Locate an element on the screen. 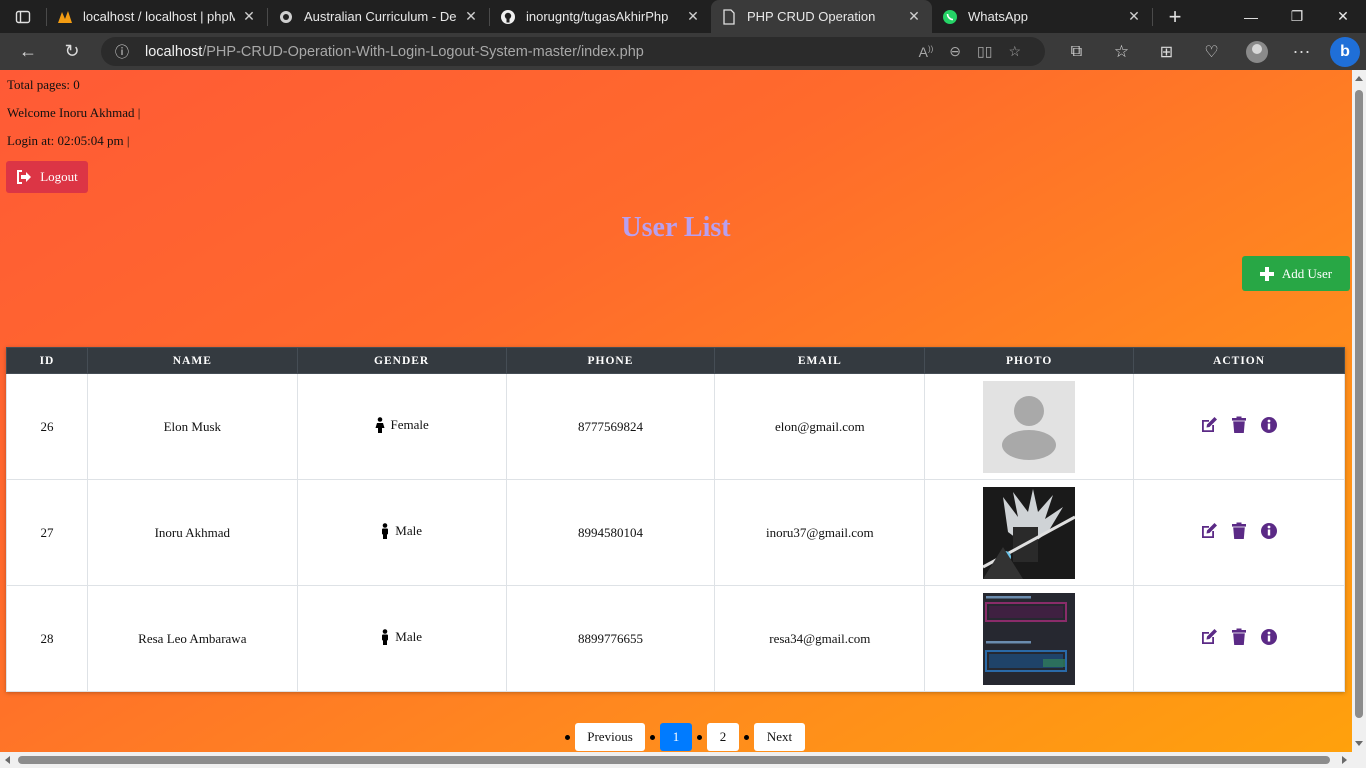 This screenshot has width=1366, height=768. tab-php-crud: PHP CRUD Operation ✕ is located at coordinates (821, 16).